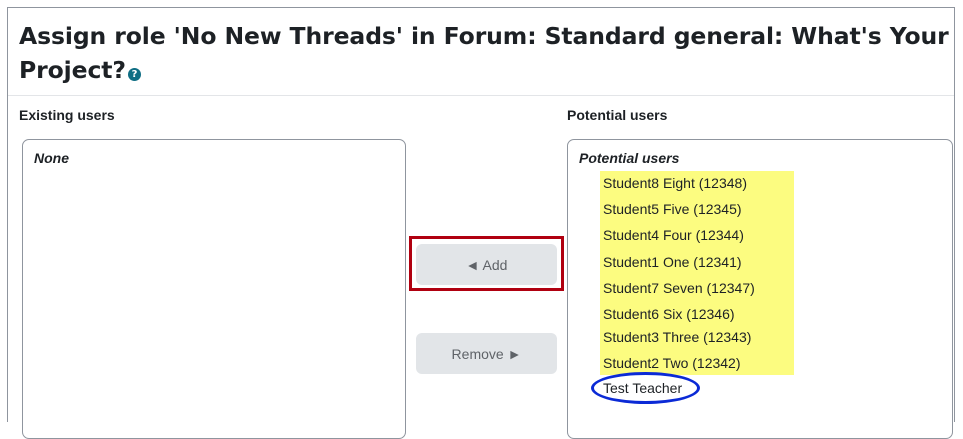  I want to click on add-button-highlight-box, so click(486, 263).